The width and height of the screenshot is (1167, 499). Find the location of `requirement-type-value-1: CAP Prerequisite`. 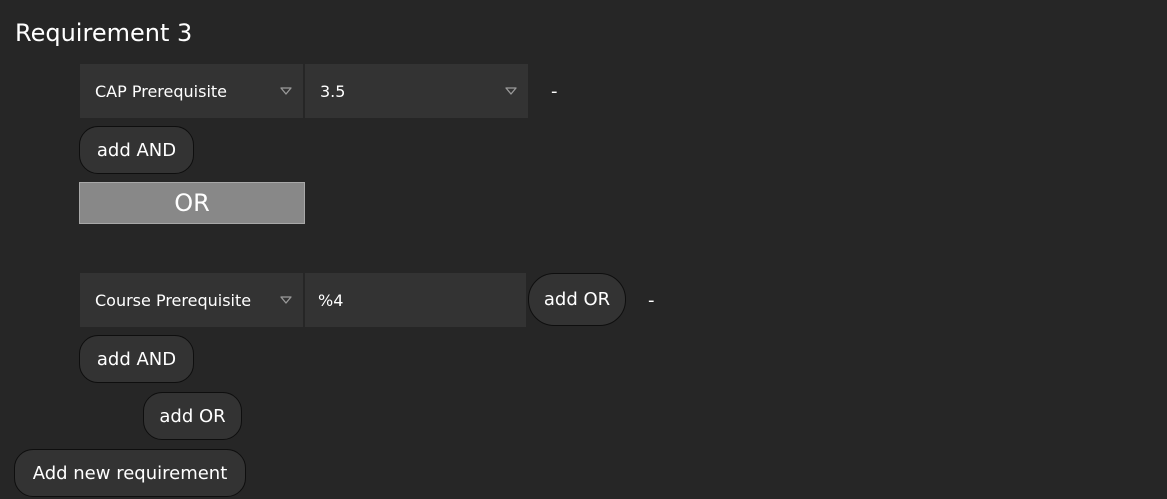

requirement-type-value-1: CAP Prerequisite is located at coordinates (161, 91).